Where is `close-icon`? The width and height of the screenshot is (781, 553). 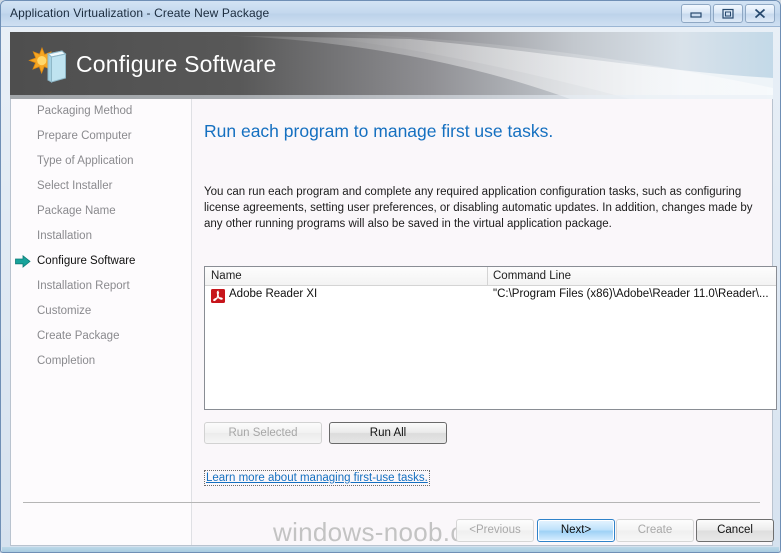 close-icon is located at coordinates (760, 13).